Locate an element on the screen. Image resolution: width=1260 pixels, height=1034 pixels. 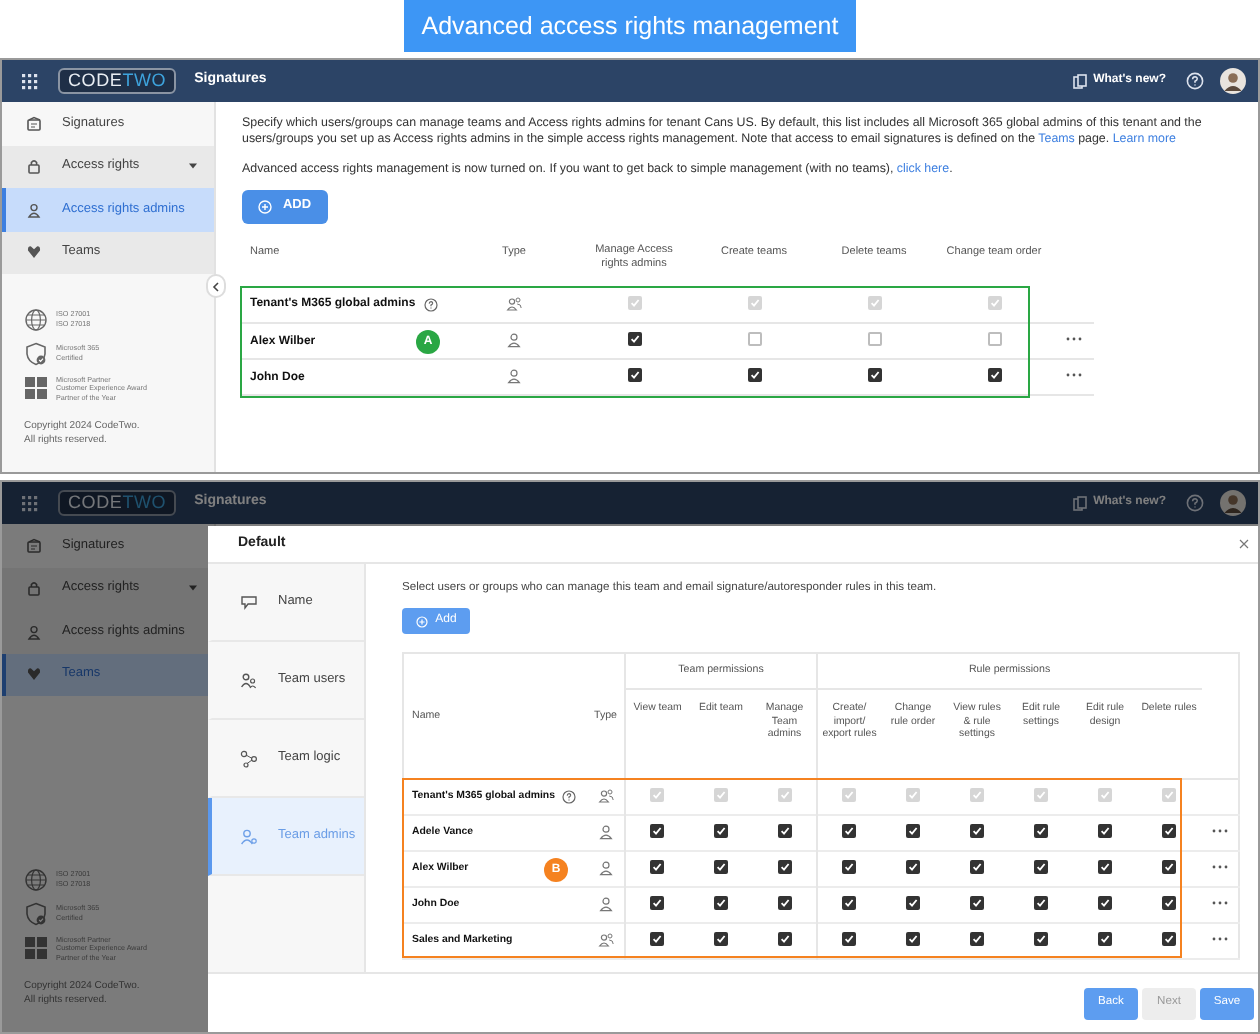
diagram-icon is located at coordinates (249, 758).